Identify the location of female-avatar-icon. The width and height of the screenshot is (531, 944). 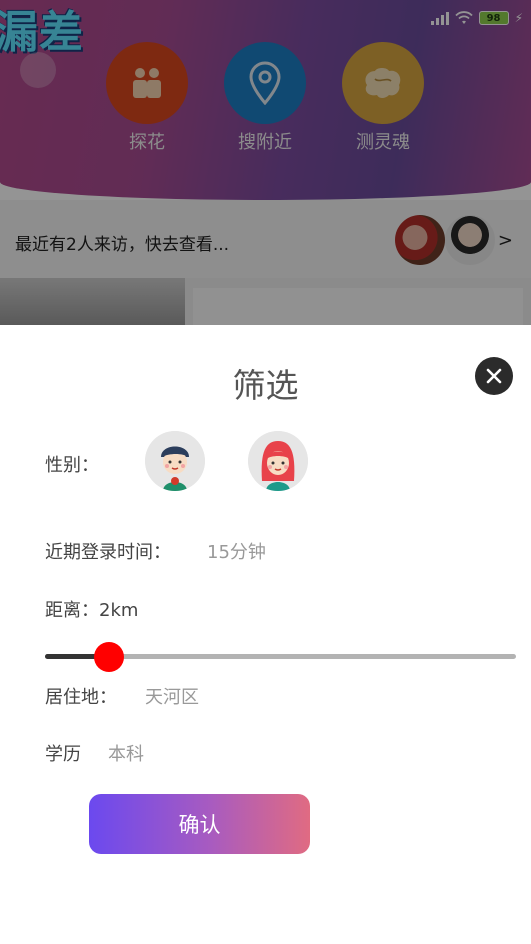
(278, 461).